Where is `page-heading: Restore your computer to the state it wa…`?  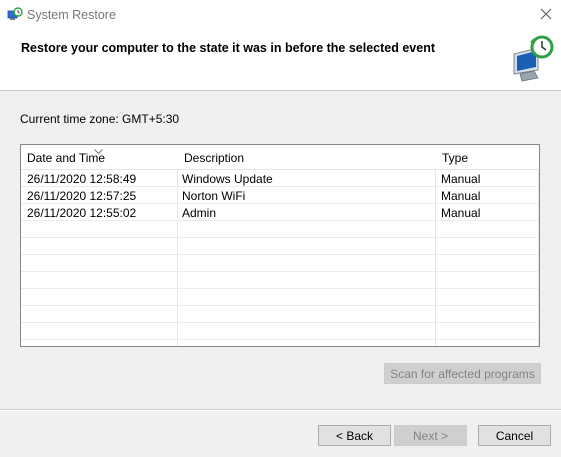 page-heading: Restore your computer to the state it wa… is located at coordinates (228, 48).